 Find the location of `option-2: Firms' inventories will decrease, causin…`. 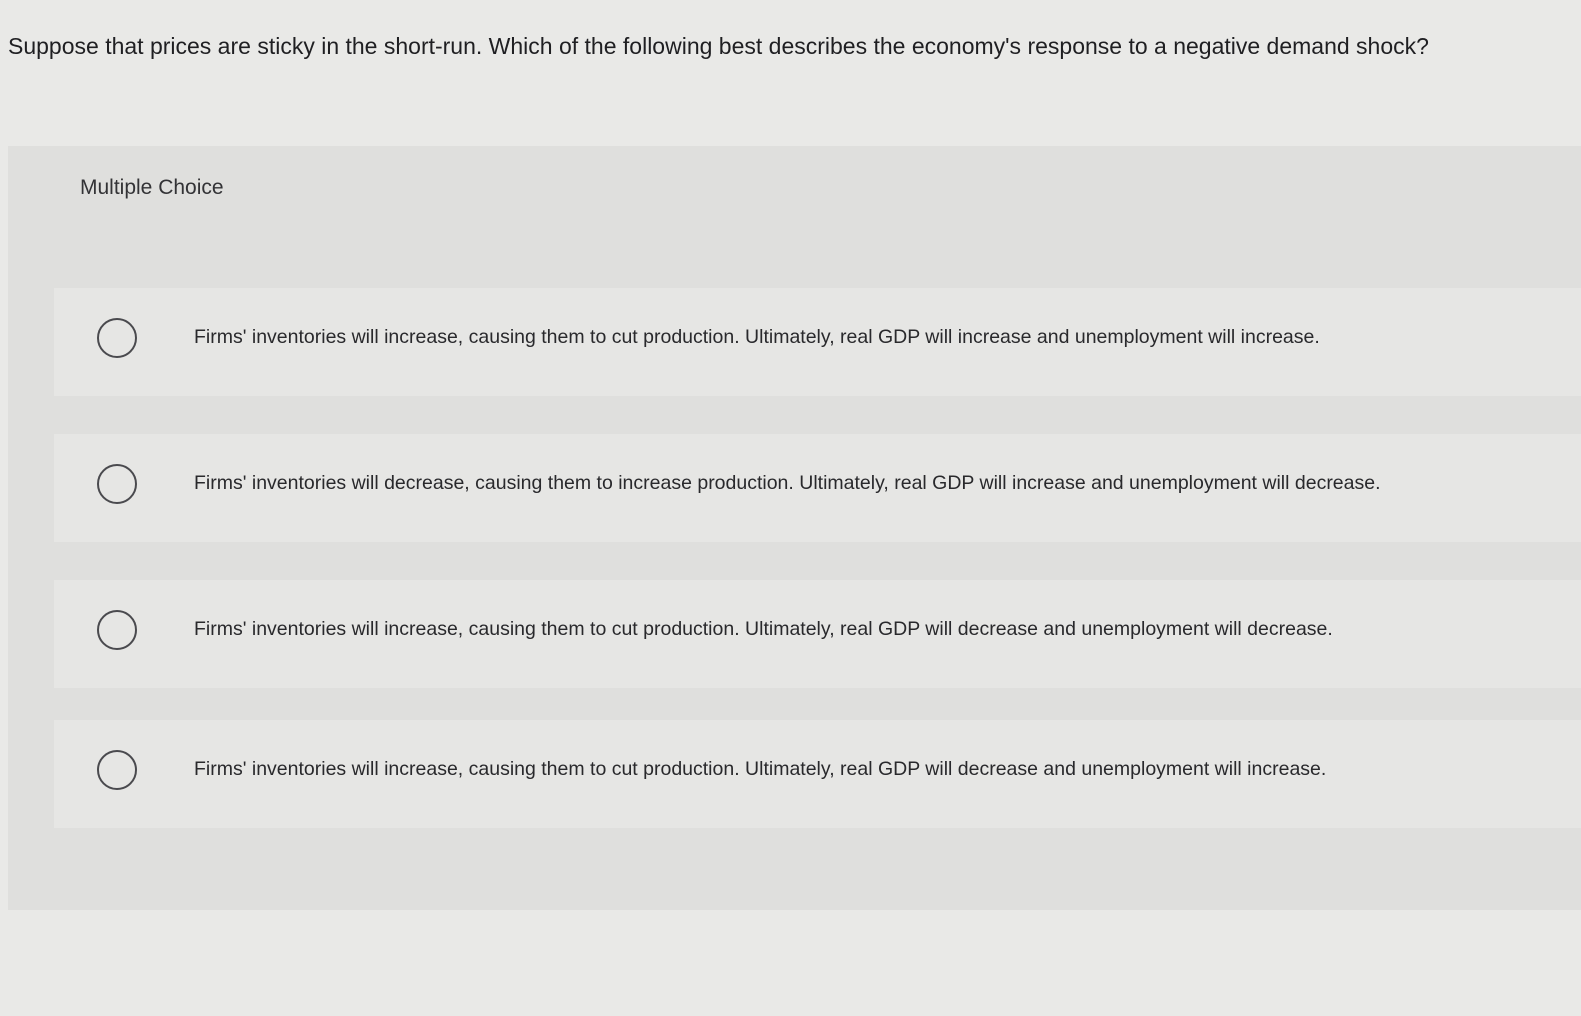

option-2: Firms' inventories will decrease, causin… is located at coordinates (817, 488).